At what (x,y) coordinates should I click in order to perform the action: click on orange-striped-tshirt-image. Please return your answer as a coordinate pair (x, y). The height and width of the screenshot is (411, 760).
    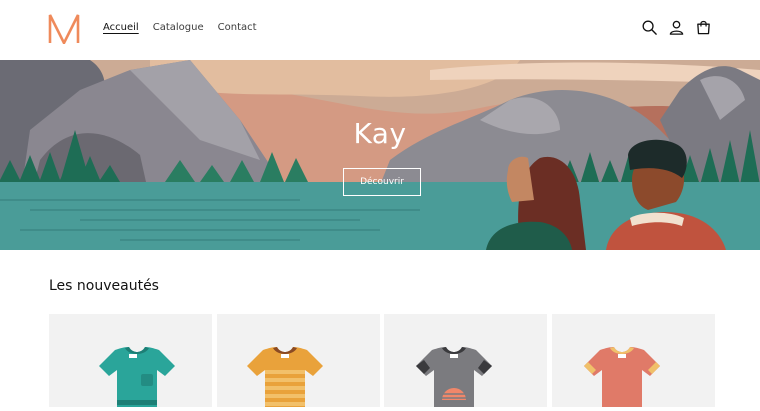
    Looking at the image, I should click on (285, 377).